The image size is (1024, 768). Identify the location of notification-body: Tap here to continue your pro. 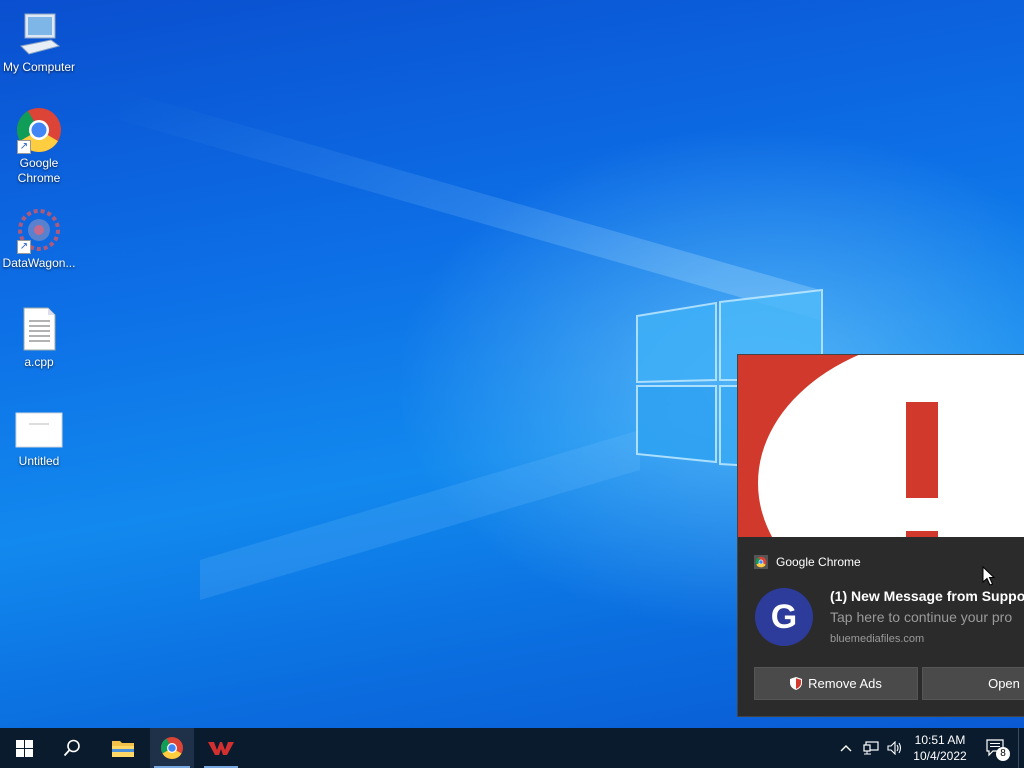
(921, 617).